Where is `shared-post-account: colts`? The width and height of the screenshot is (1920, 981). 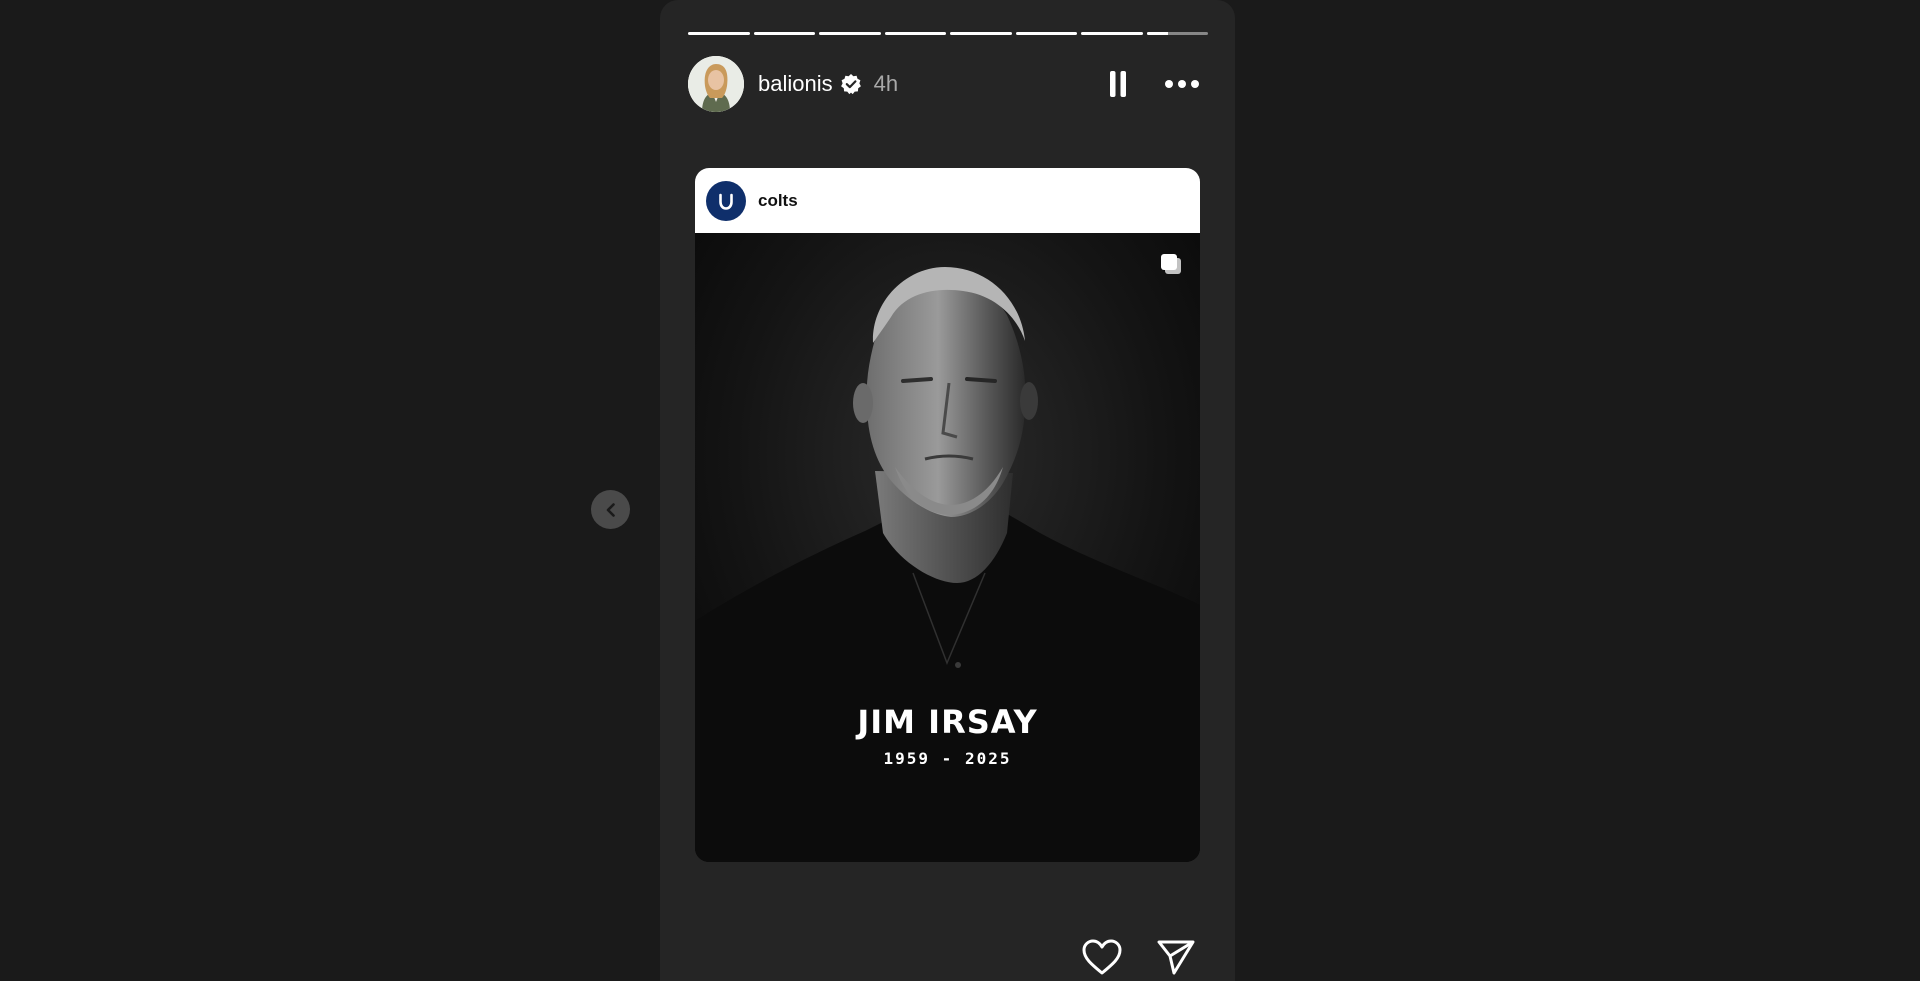 shared-post-account: colts is located at coordinates (778, 201).